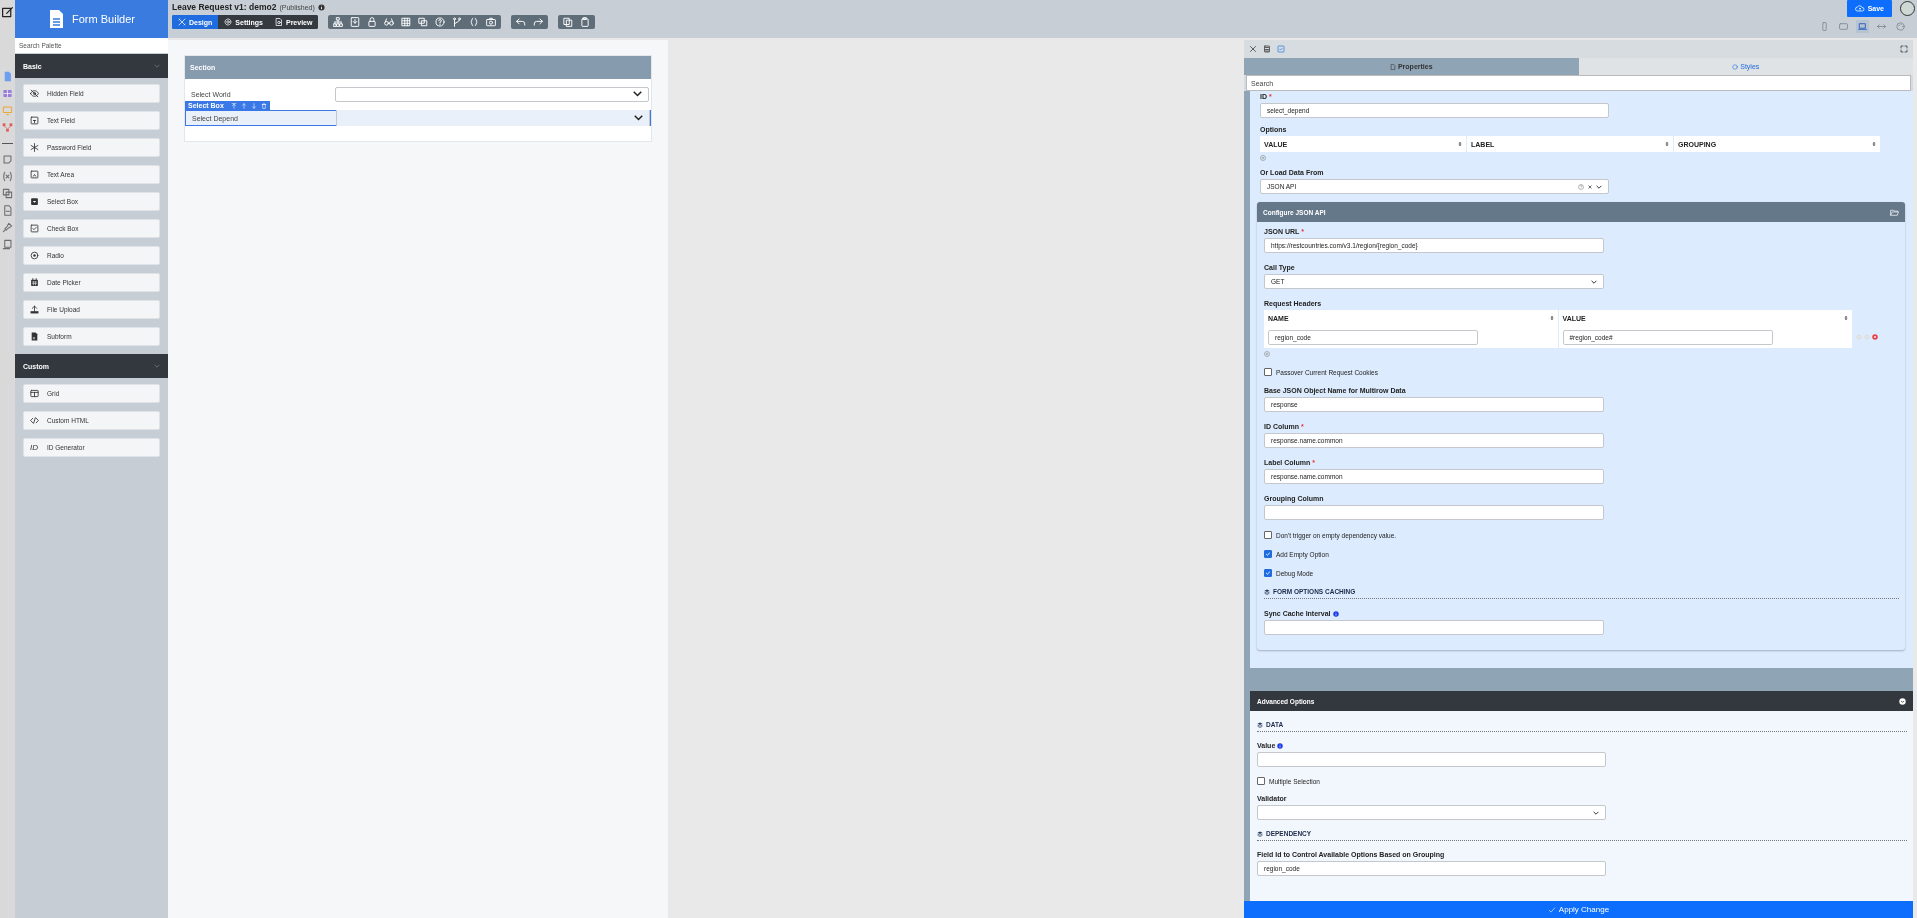  Describe the element at coordinates (321, 7) in the screenshot. I see `info-icon` at that location.